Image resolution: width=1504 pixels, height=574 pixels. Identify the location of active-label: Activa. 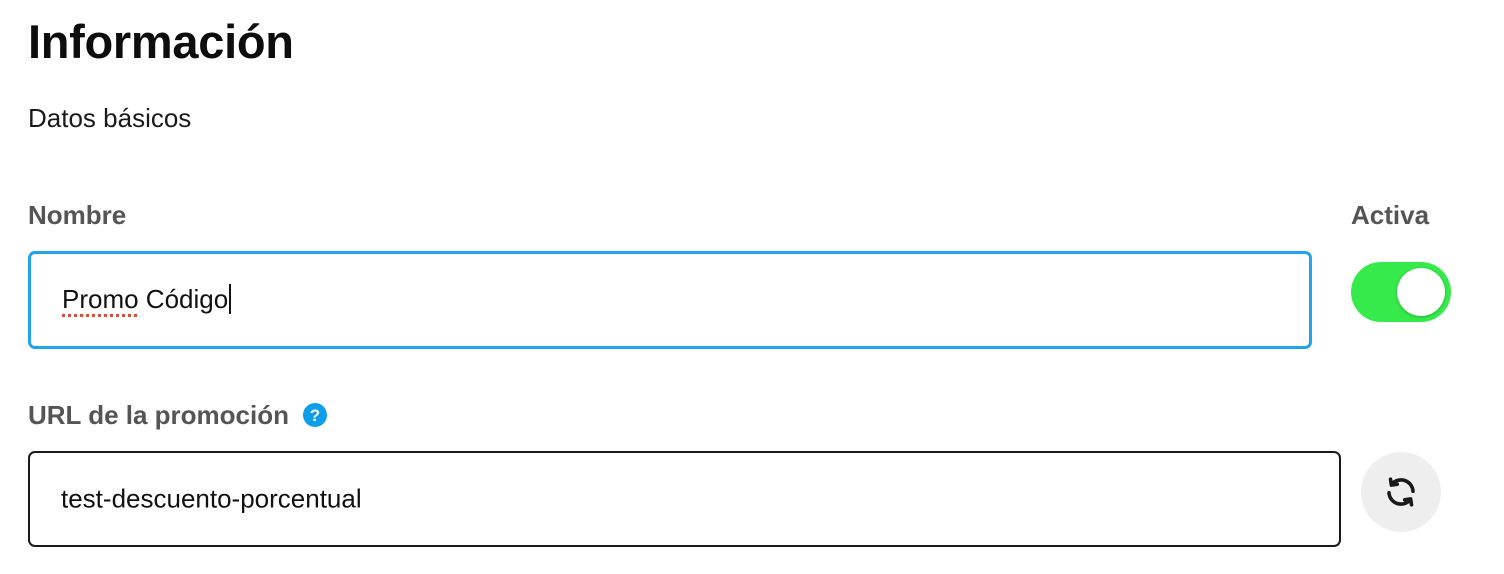
(1390, 215).